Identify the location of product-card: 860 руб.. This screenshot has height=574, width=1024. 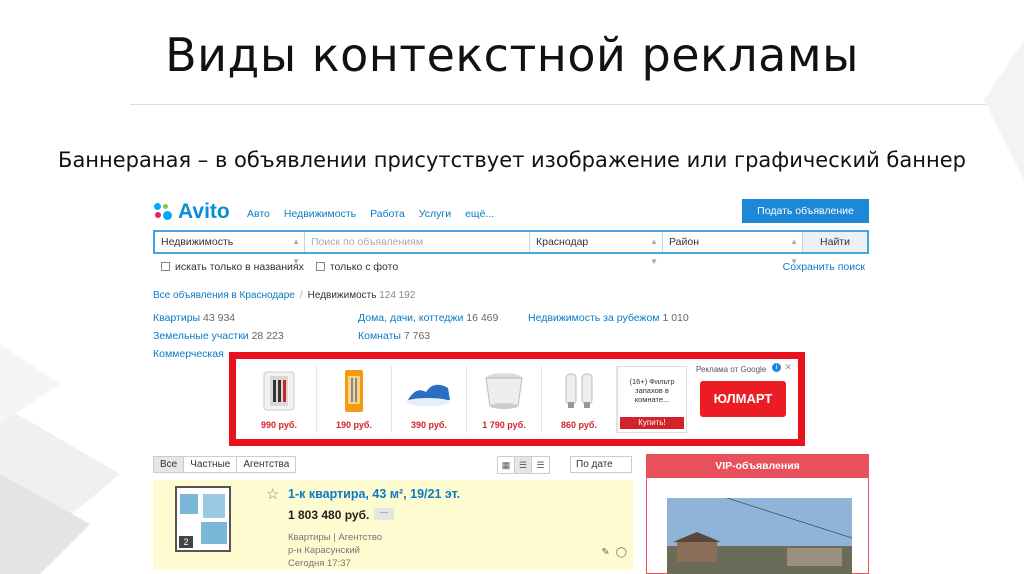
(579, 399).